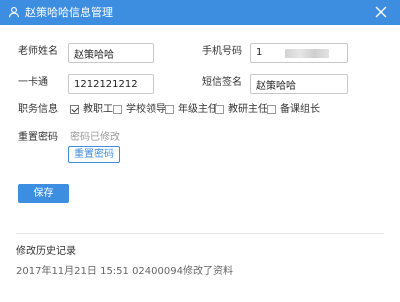 The height and width of the screenshot is (302, 400). I want to click on checkbox-grade-director-label: 年级主任, so click(198, 109).